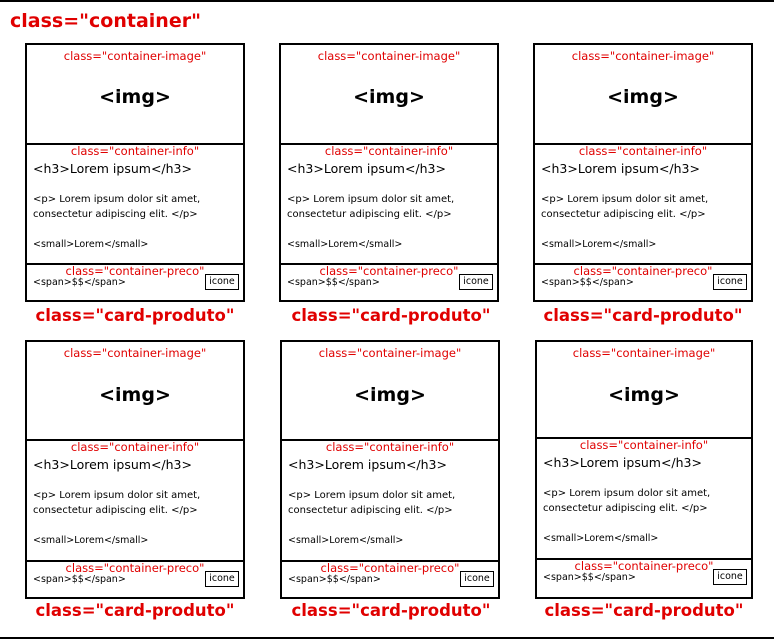  Describe the element at coordinates (387, 638) in the screenshot. I see `bottom-border-line` at that location.